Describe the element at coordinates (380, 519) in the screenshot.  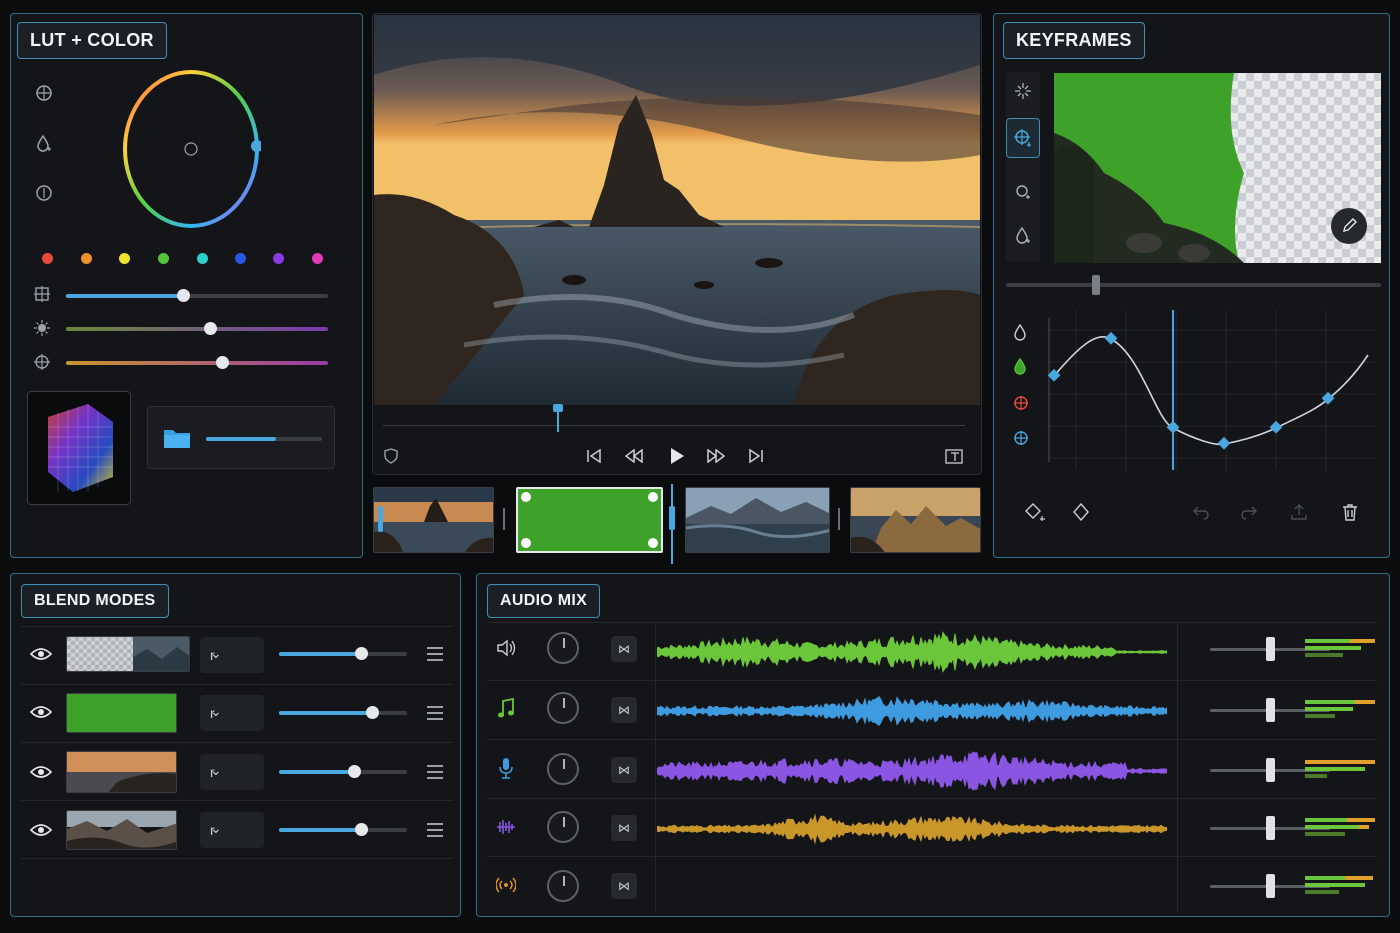
I see `clip-handle` at that location.